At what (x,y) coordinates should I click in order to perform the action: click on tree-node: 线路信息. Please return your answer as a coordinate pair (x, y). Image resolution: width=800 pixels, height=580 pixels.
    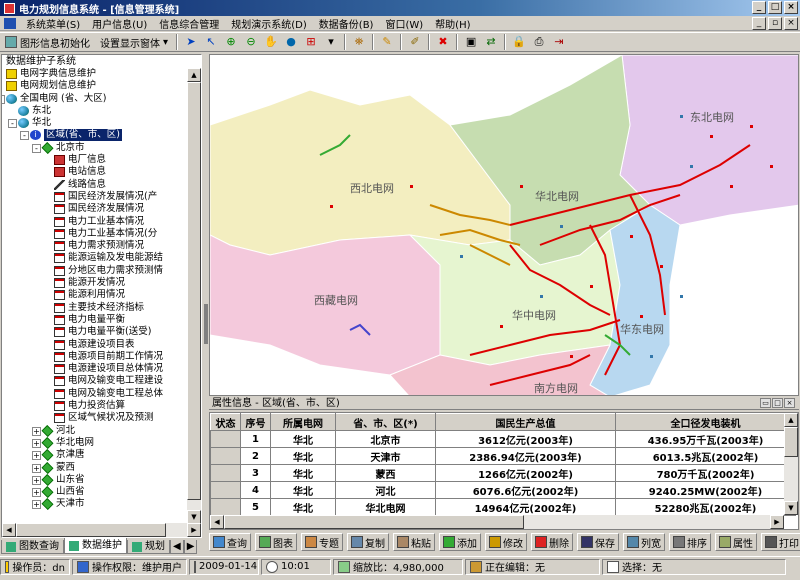
    Looking at the image, I should click on (95, 185).